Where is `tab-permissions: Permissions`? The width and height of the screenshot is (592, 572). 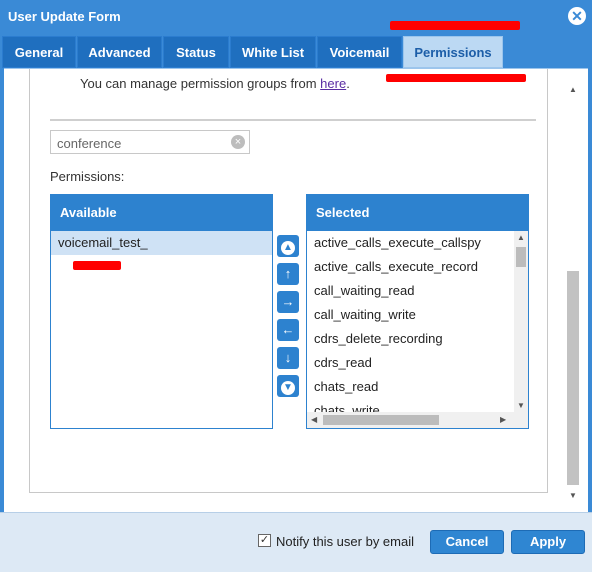
tab-permissions: Permissions is located at coordinates (453, 52).